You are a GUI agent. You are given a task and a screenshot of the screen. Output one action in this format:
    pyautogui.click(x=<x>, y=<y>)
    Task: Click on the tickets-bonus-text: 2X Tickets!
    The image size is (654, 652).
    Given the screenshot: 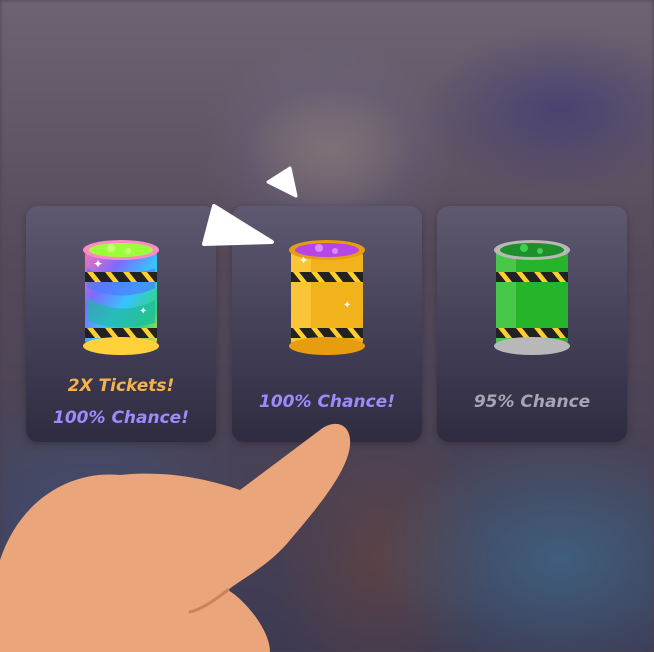 What is the action you would take?
    pyautogui.click(x=121, y=386)
    